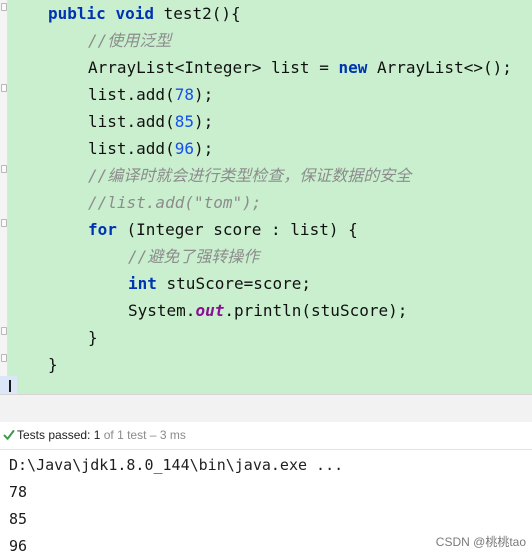 This screenshot has height=556, width=532. I want to click on static-field: out, so click(210, 310).